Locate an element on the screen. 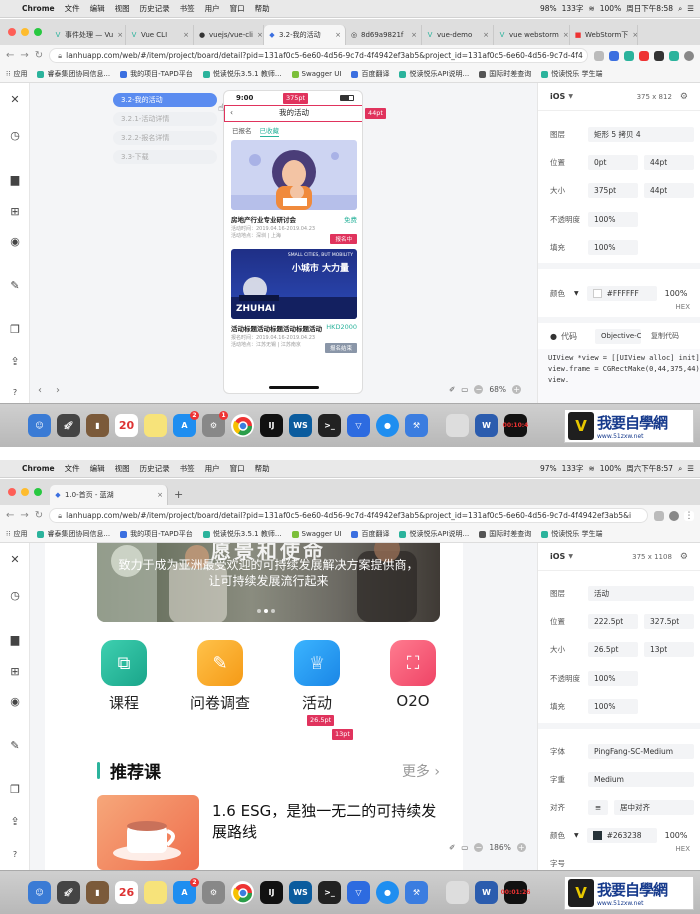  comment-icon: ▆ is located at coordinates (15, 180).